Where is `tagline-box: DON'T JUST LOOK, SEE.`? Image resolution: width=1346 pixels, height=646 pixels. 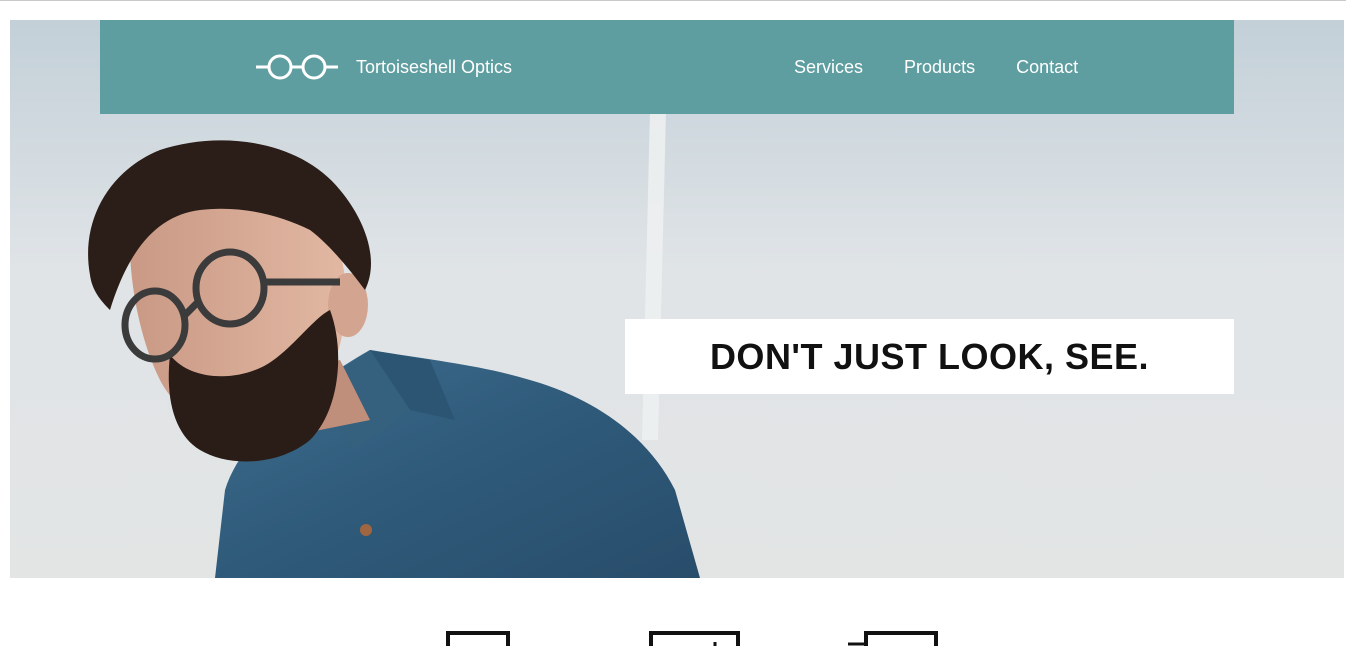
tagline-box: DON'T JUST LOOK, SEE. is located at coordinates (929, 356).